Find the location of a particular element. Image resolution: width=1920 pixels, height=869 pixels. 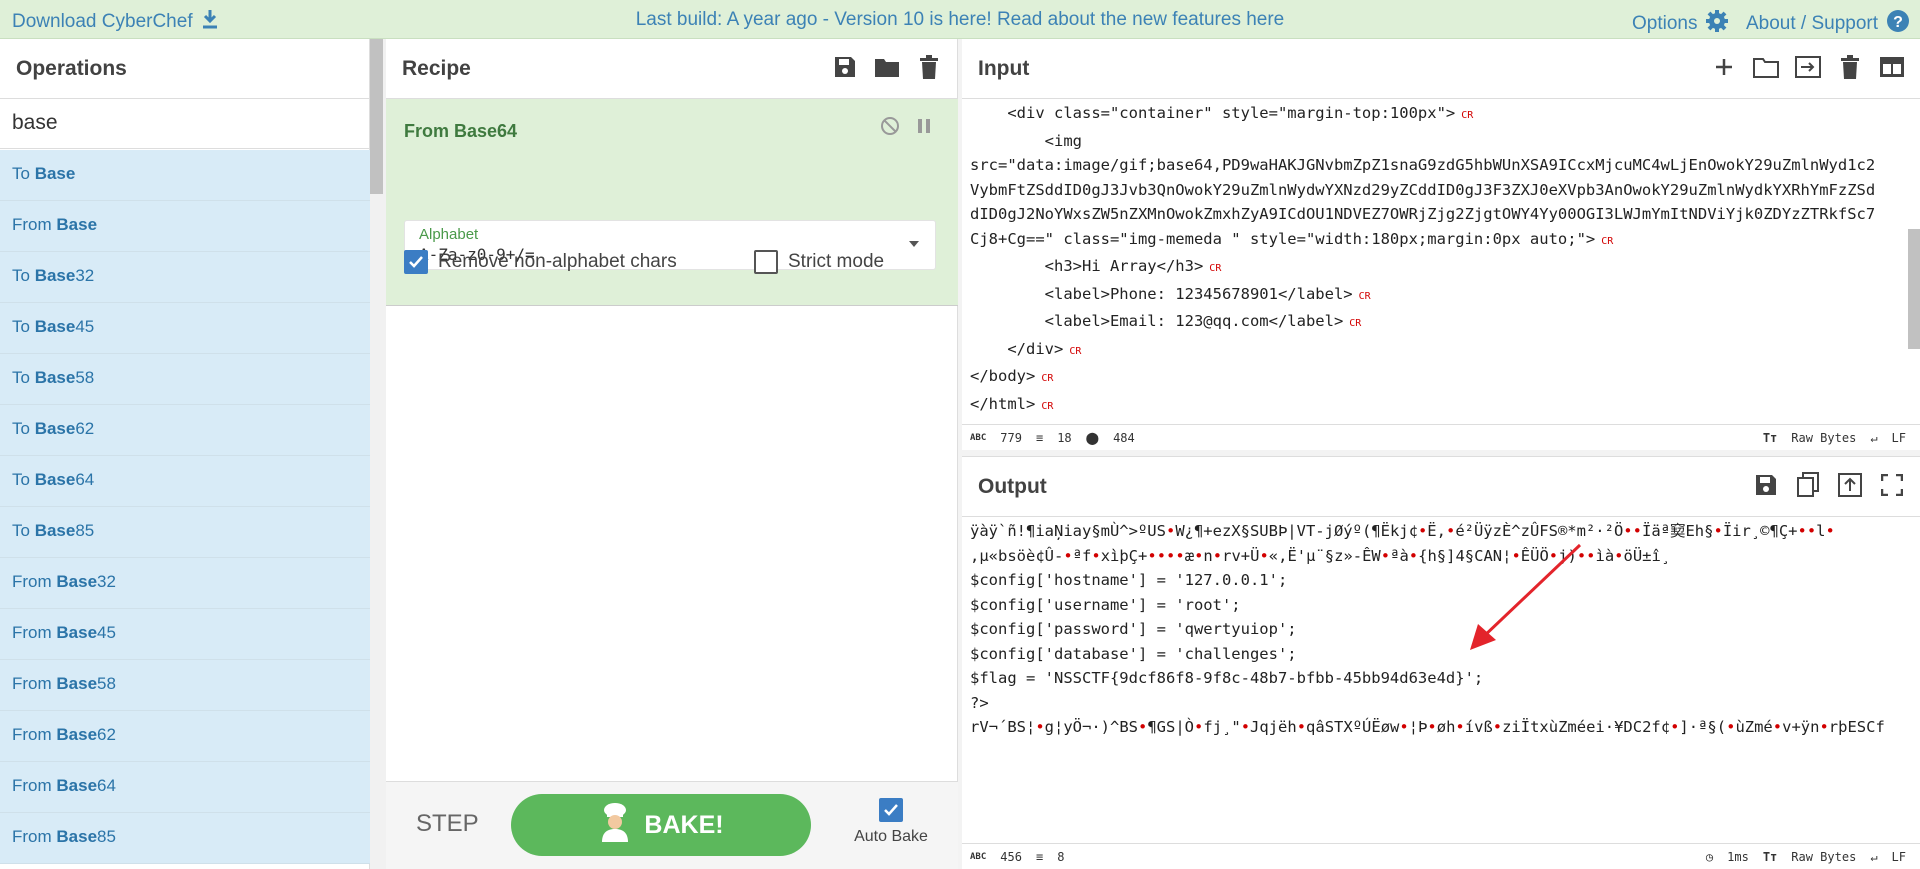

options-link: Options is located at coordinates (1680, 24).